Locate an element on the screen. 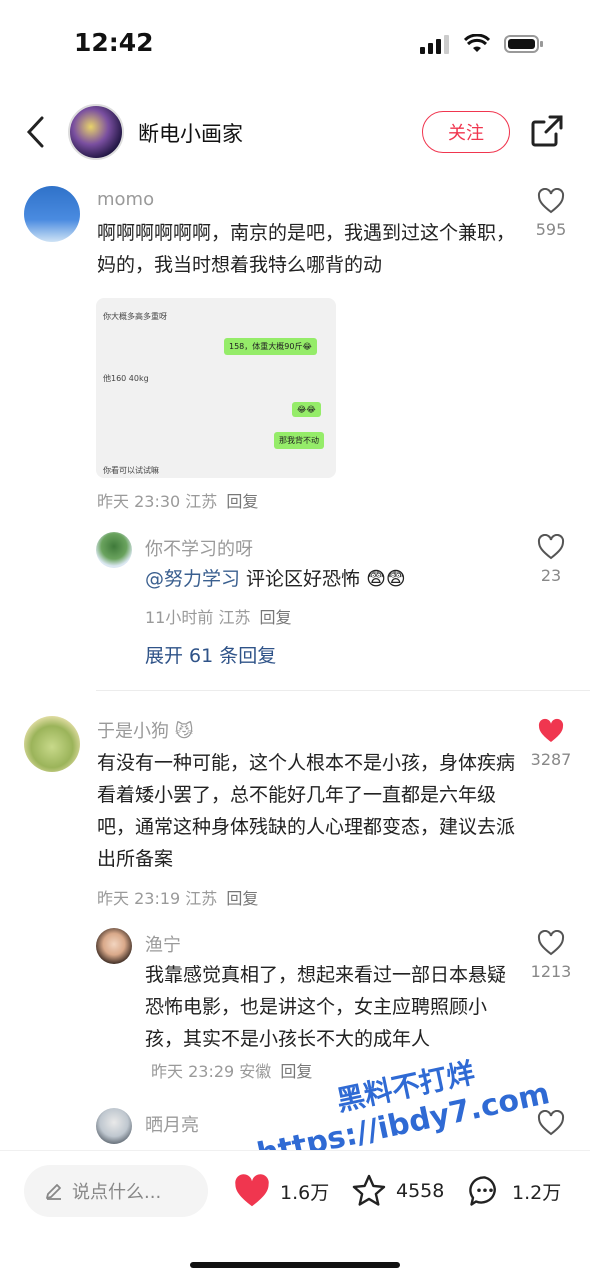  mention-link: @努力学习 is located at coordinates (192, 579).